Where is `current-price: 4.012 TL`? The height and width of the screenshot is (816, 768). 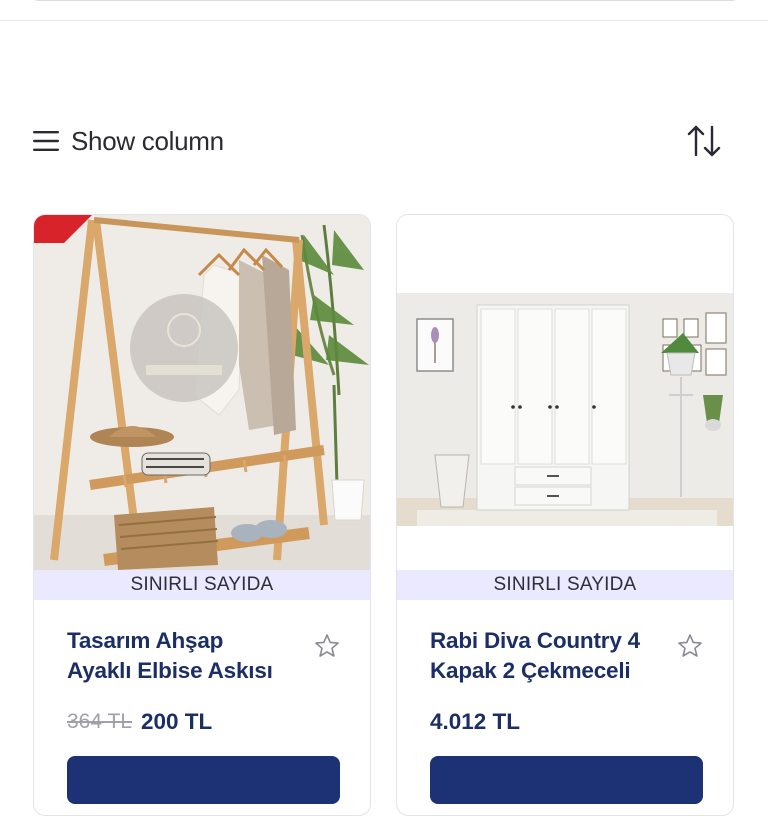 current-price: 4.012 TL is located at coordinates (475, 721).